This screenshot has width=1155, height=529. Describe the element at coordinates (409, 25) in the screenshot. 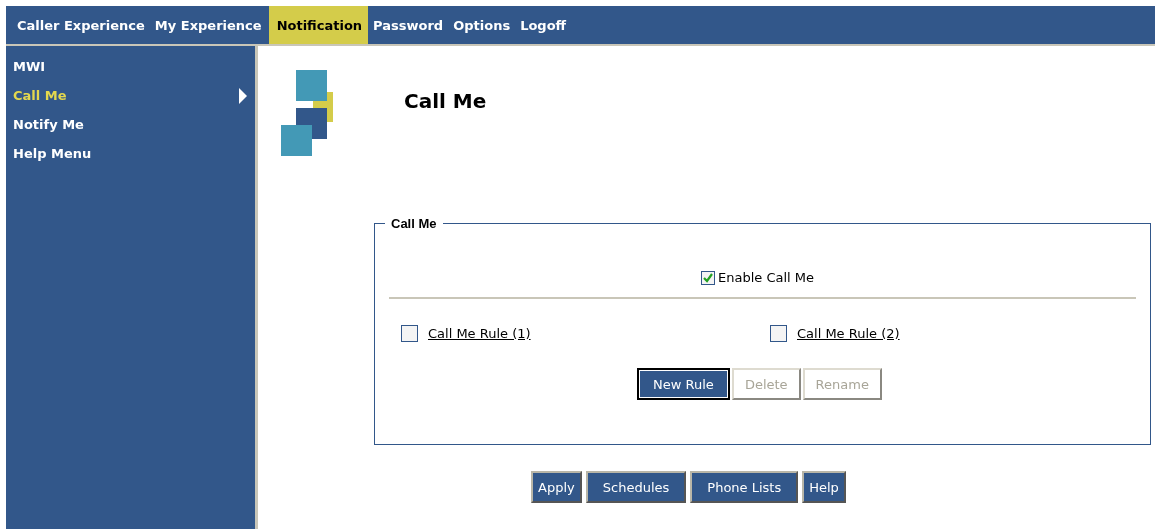

I see `nav-tab: Password` at that location.